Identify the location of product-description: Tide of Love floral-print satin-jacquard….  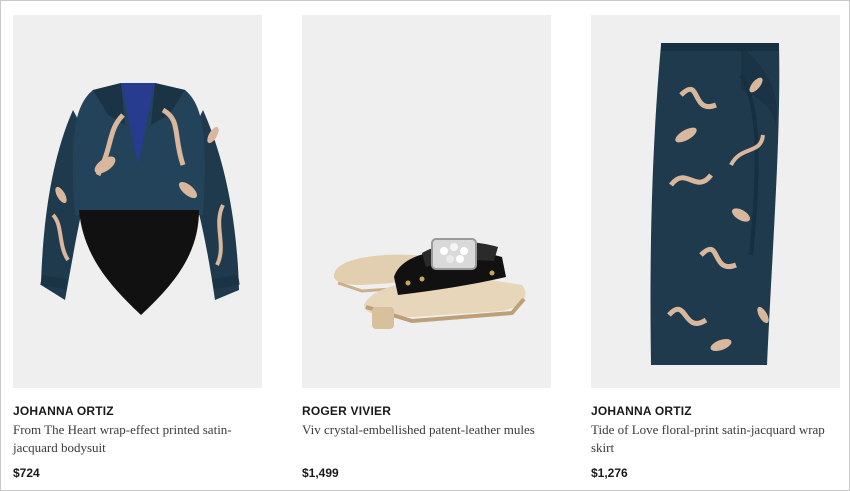
(713, 439).